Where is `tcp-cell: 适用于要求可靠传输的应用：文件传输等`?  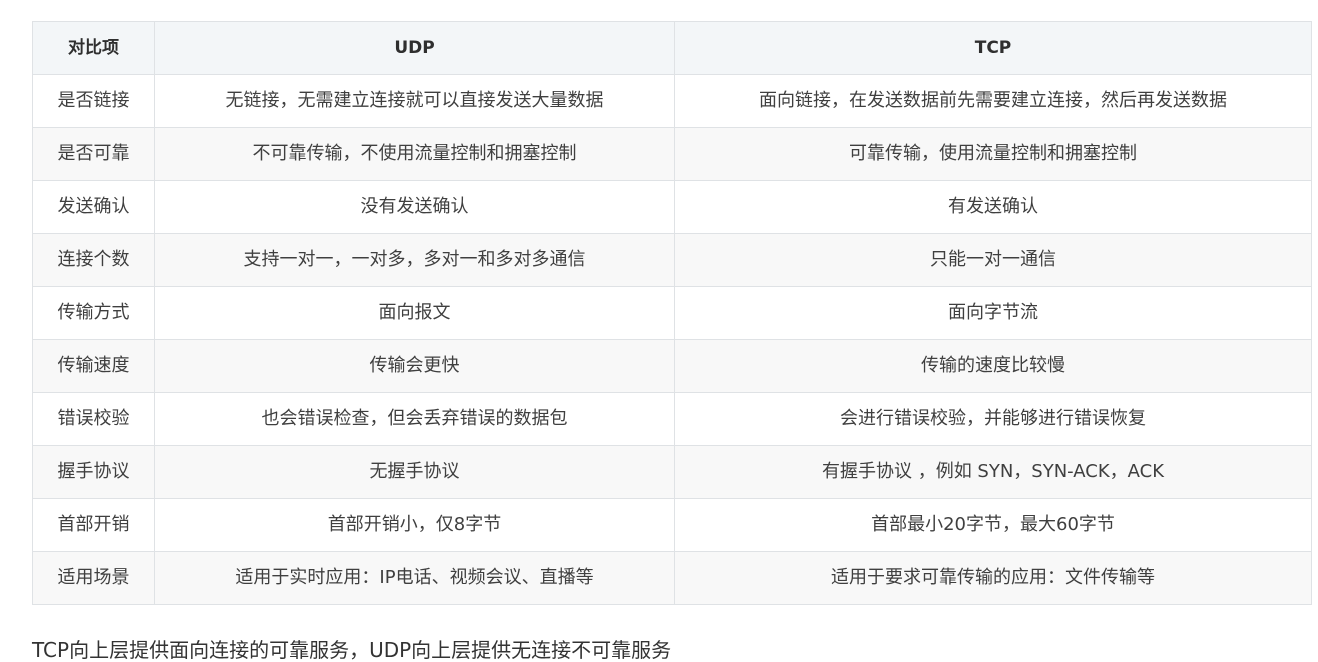
tcp-cell: 适用于要求可靠传输的应用：文件传输等 is located at coordinates (993, 578).